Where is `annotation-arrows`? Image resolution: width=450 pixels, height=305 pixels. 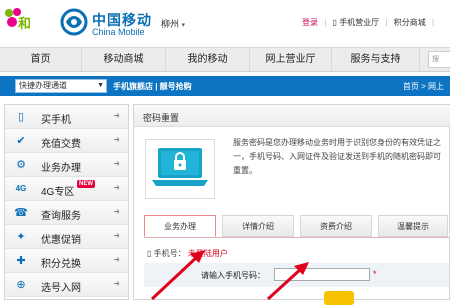
annotation-arrows is located at coordinates (229, 275).